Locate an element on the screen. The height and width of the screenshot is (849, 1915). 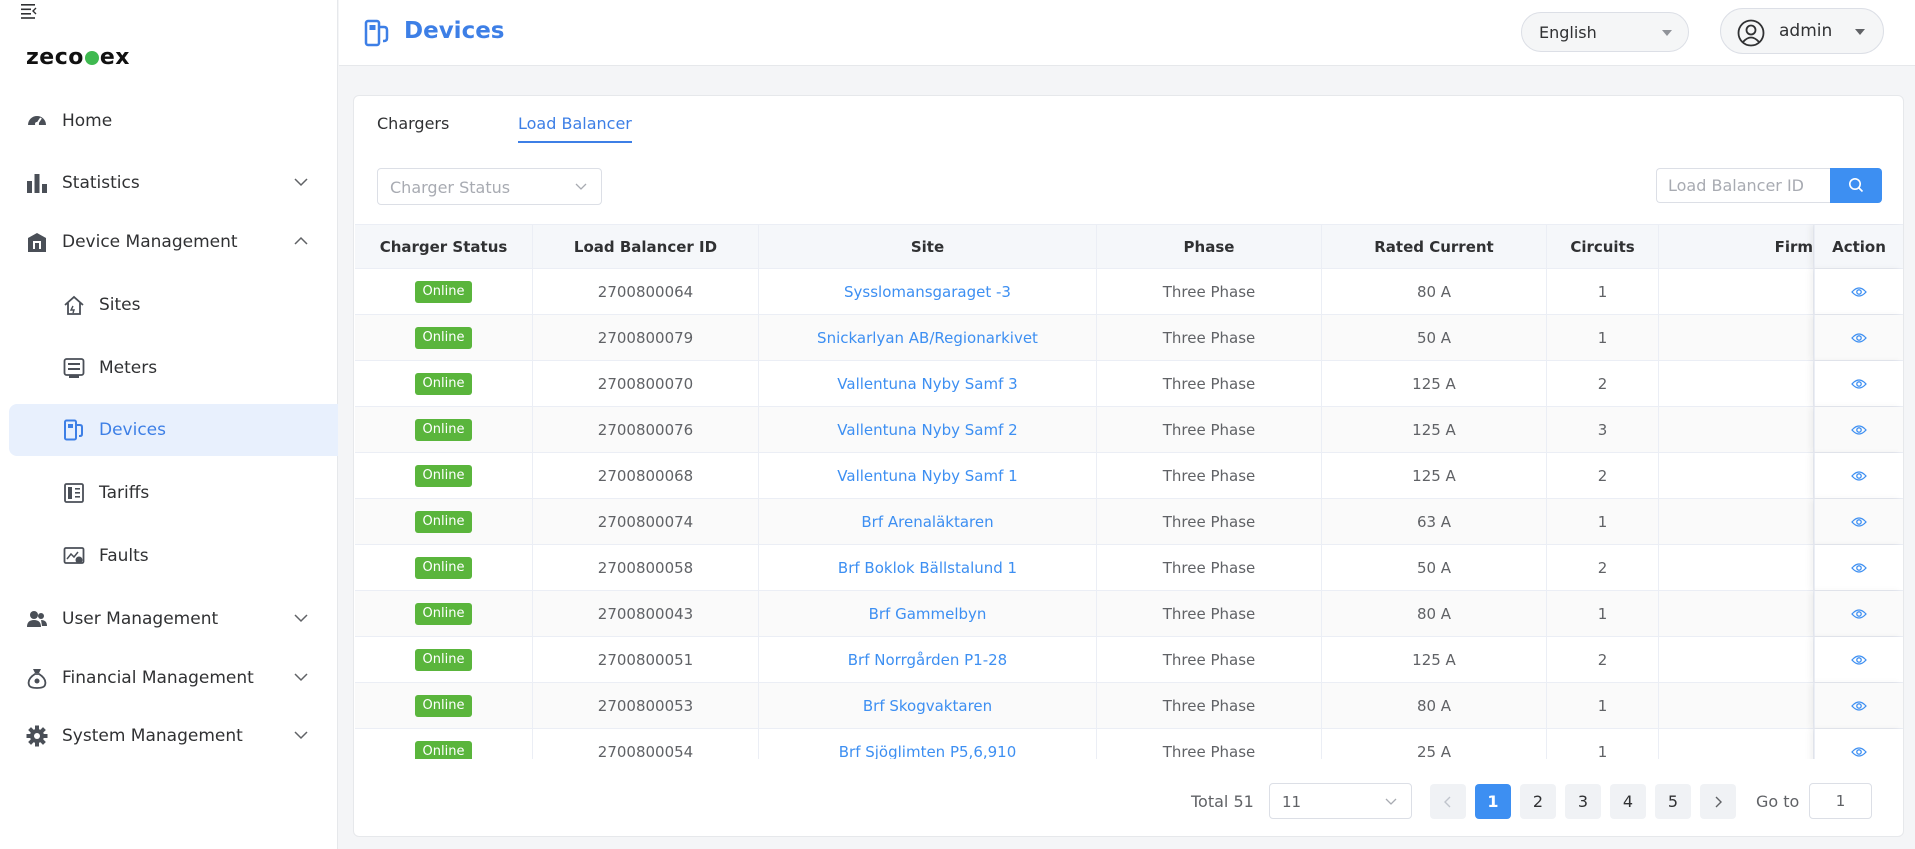
sidebar-item-user-management: User Management is located at coordinates (173, 619).